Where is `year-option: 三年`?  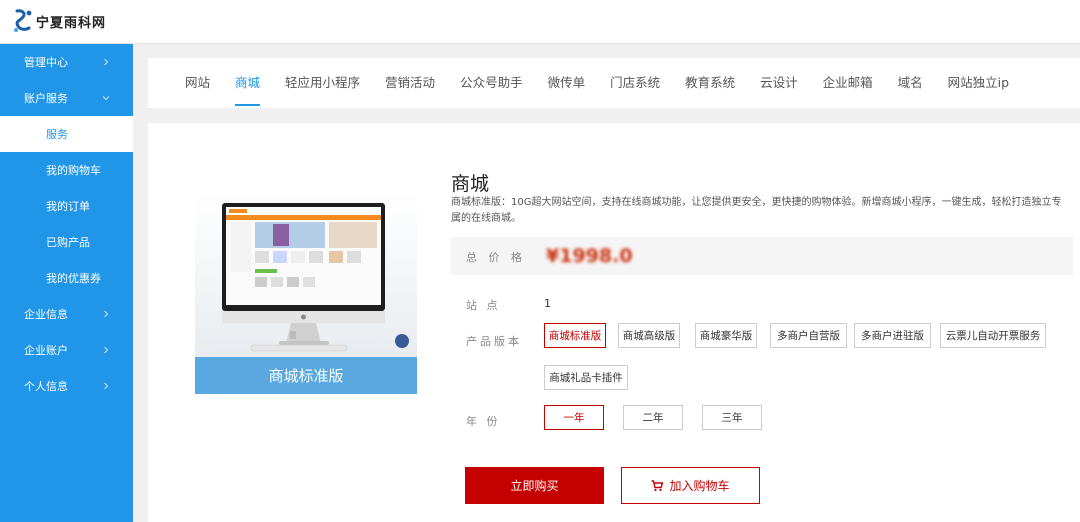
year-option: 三年 is located at coordinates (732, 417).